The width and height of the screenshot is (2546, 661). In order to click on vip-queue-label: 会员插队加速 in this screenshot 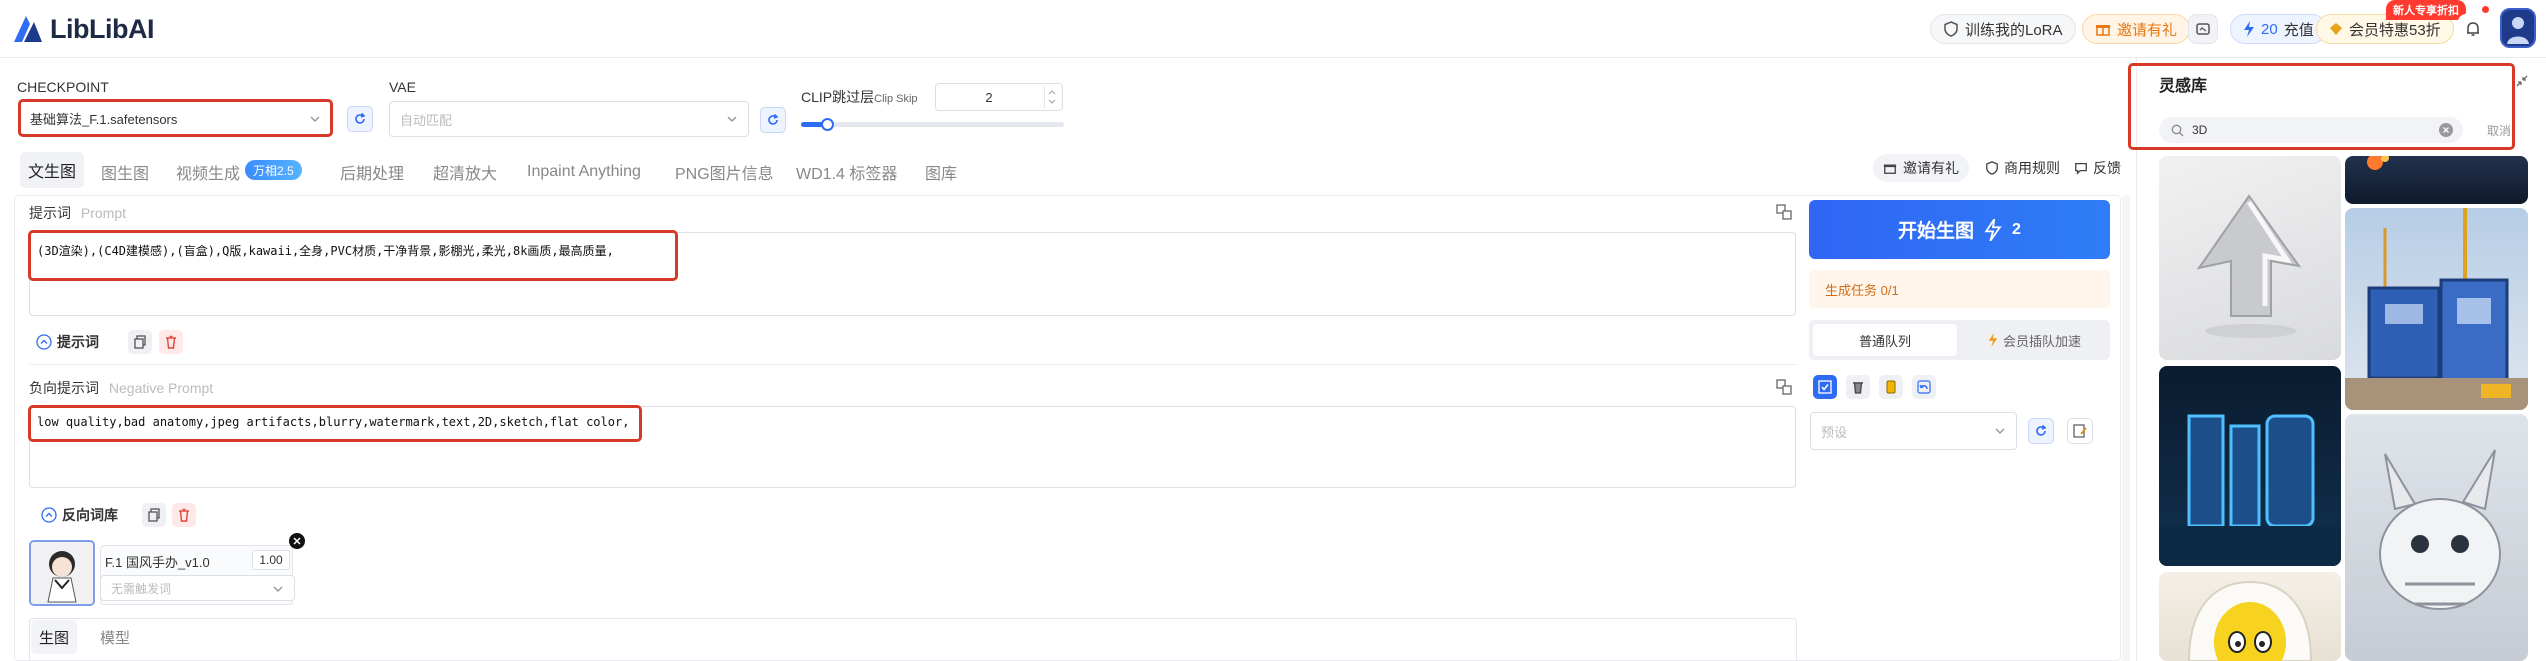, I will do `click(2041, 341)`.